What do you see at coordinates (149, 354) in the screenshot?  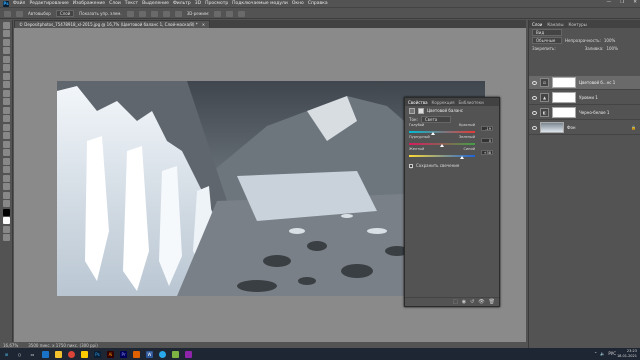 I see `word-icon: W` at bounding box center [149, 354].